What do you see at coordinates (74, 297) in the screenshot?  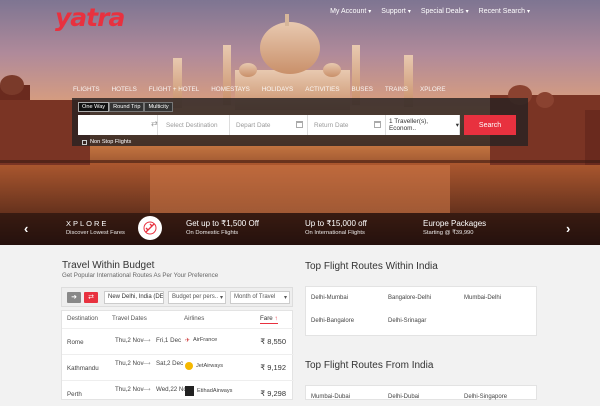 I see `arrow-right-icon: ➜` at bounding box center [74, 297].